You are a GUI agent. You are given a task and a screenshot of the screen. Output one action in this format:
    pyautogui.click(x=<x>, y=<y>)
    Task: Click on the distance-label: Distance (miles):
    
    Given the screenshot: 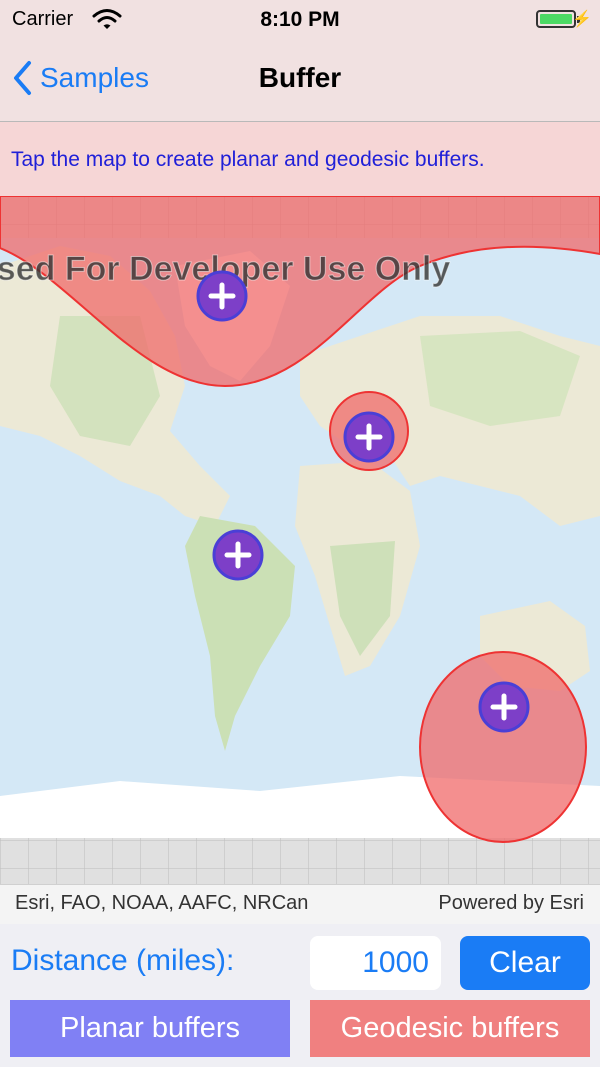 What is the action you would take?
    pyautogui.click(x=123, y=960)
    